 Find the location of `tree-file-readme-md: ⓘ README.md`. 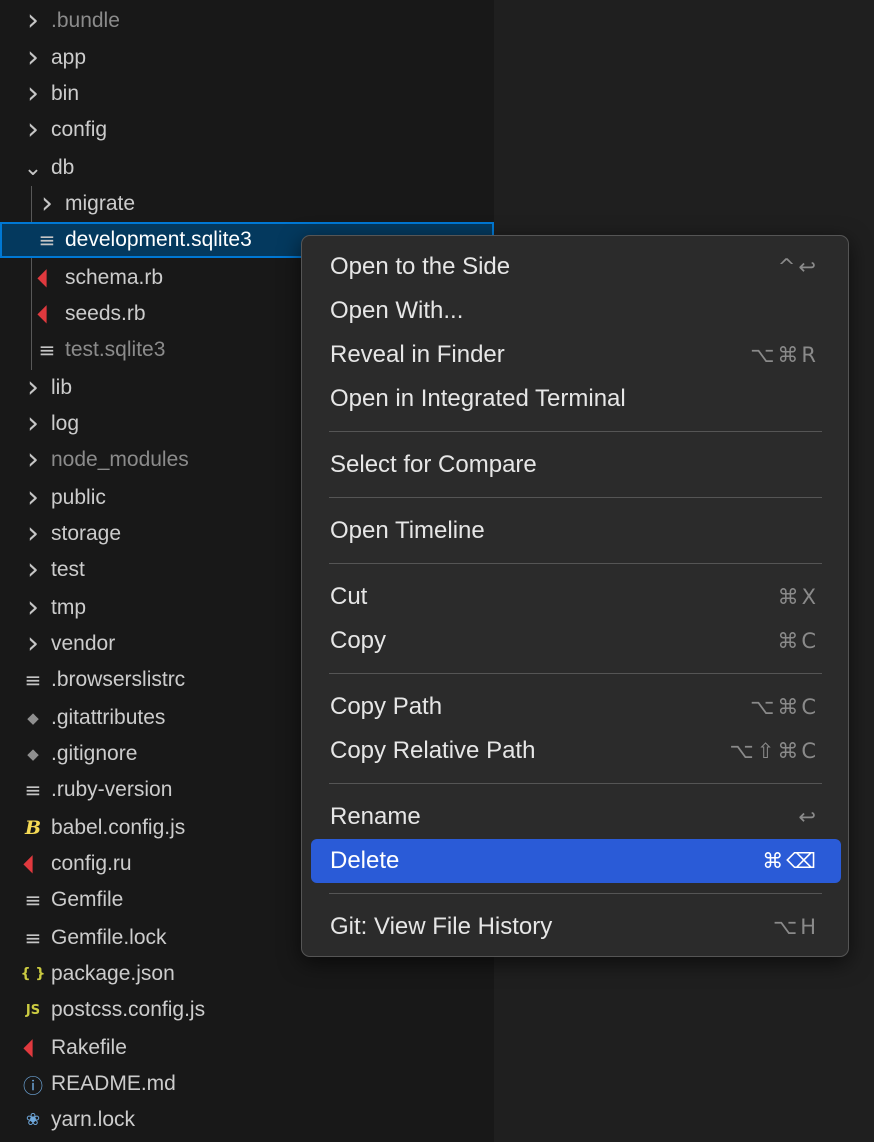

tree-file-readme-md: ⓘ README.md is located at coordinates (247, 1084).